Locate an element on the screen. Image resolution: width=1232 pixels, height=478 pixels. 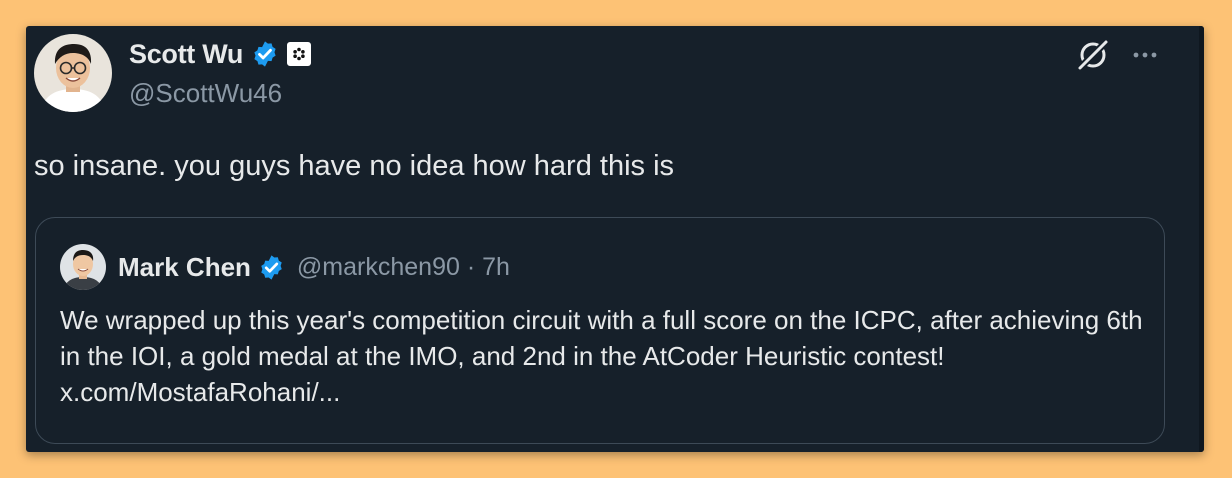
quoted-author-name: Mark Chen is located at coordinates (184, 267).